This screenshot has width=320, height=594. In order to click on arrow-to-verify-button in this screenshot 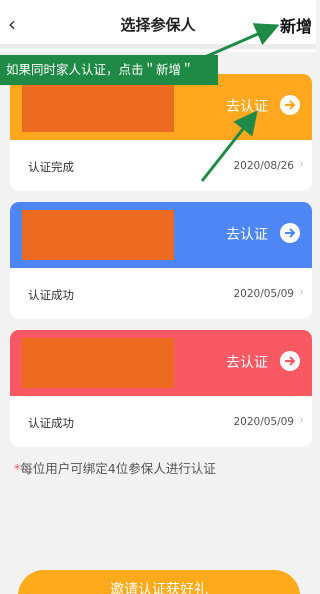, I will do `click(229, 146)`.